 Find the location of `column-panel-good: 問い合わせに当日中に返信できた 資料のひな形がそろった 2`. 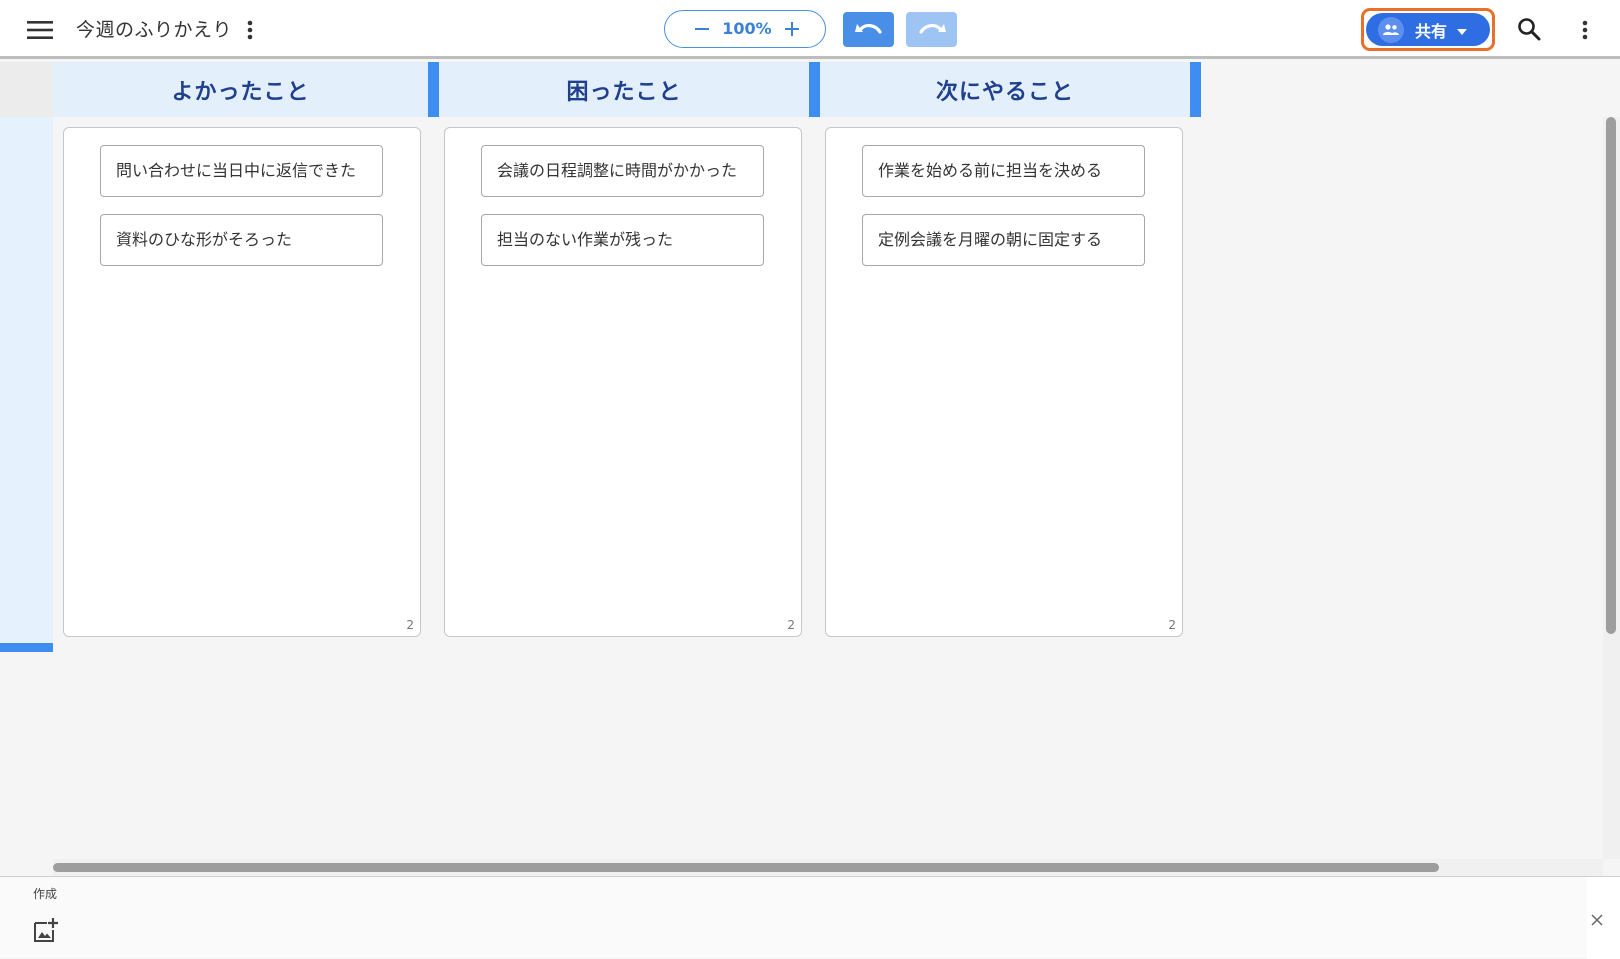

column-panel-good: 問い合わせに当日中に返信できた 資料のひな形がそろった 2 is located at coordinates (242, 382).